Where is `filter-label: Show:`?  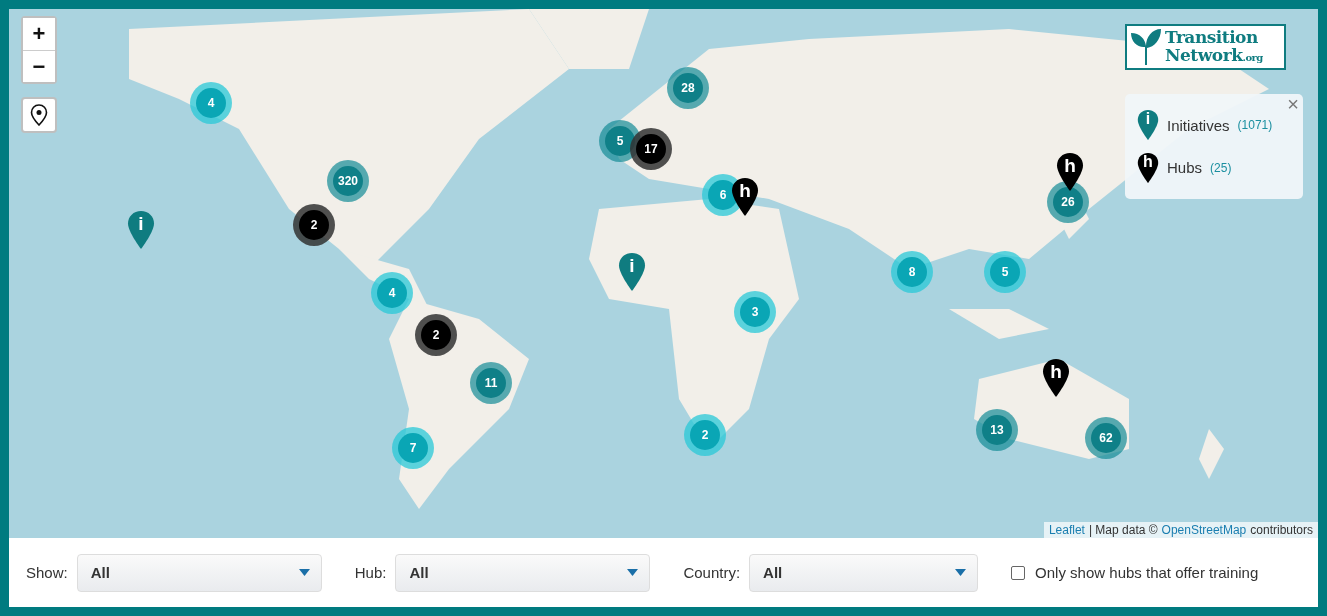
filter-label: Show: is located at coordinates (47, 572).